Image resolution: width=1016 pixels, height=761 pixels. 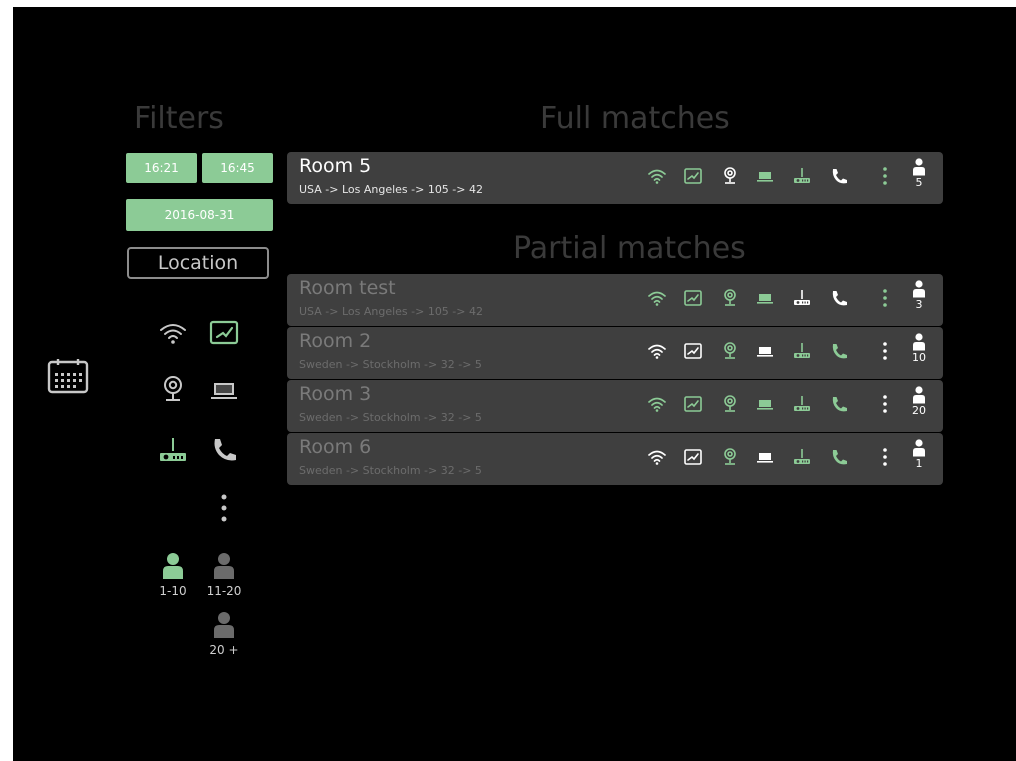 What do you see at coordinates (224, 591) in the screenshot?
I see `capacity-11-20-label: 11-20` at bounding box center [224, 591].